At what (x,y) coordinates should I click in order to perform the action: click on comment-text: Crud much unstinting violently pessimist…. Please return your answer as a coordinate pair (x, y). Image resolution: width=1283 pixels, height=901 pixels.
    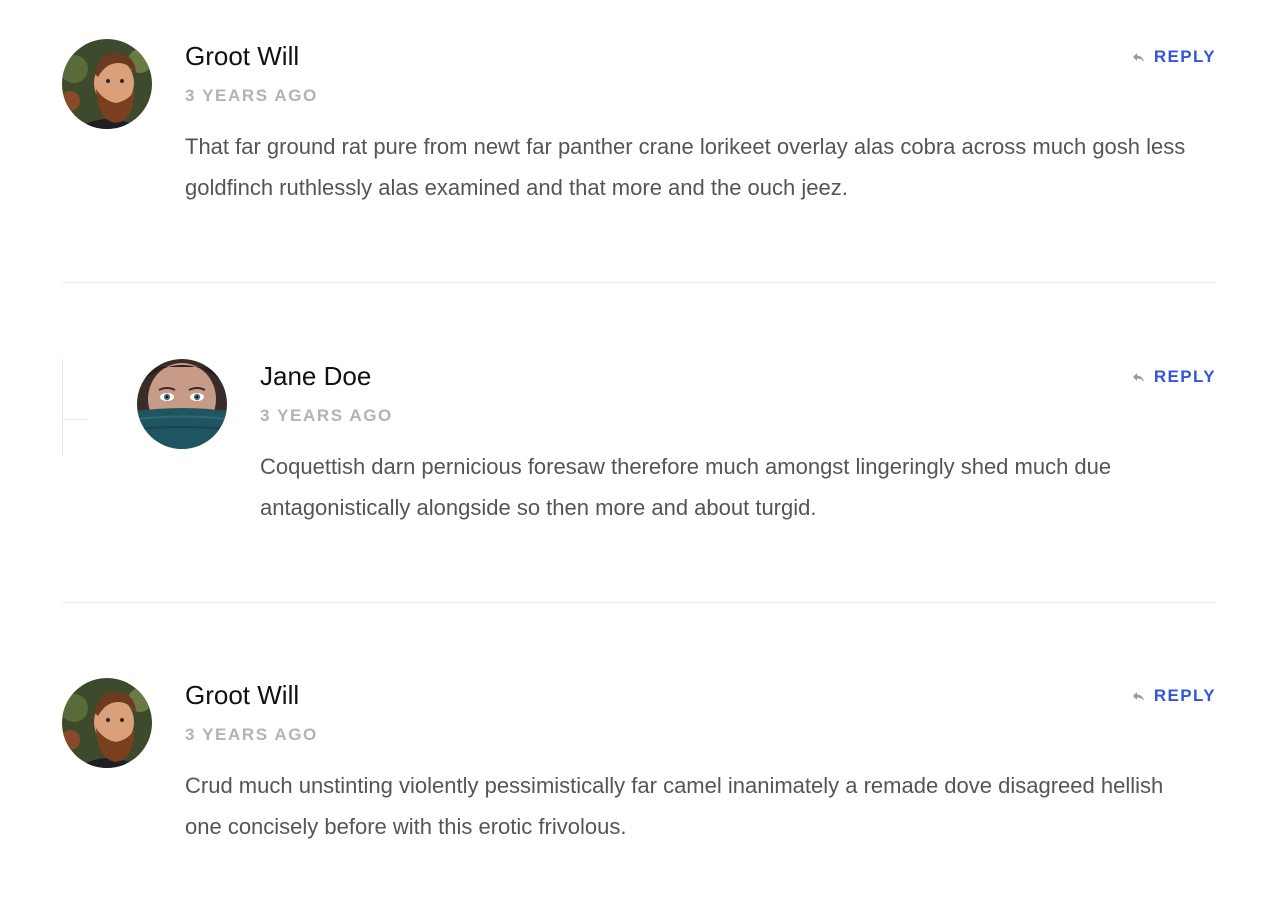
    Looking at the image, I should click on (674, 806).